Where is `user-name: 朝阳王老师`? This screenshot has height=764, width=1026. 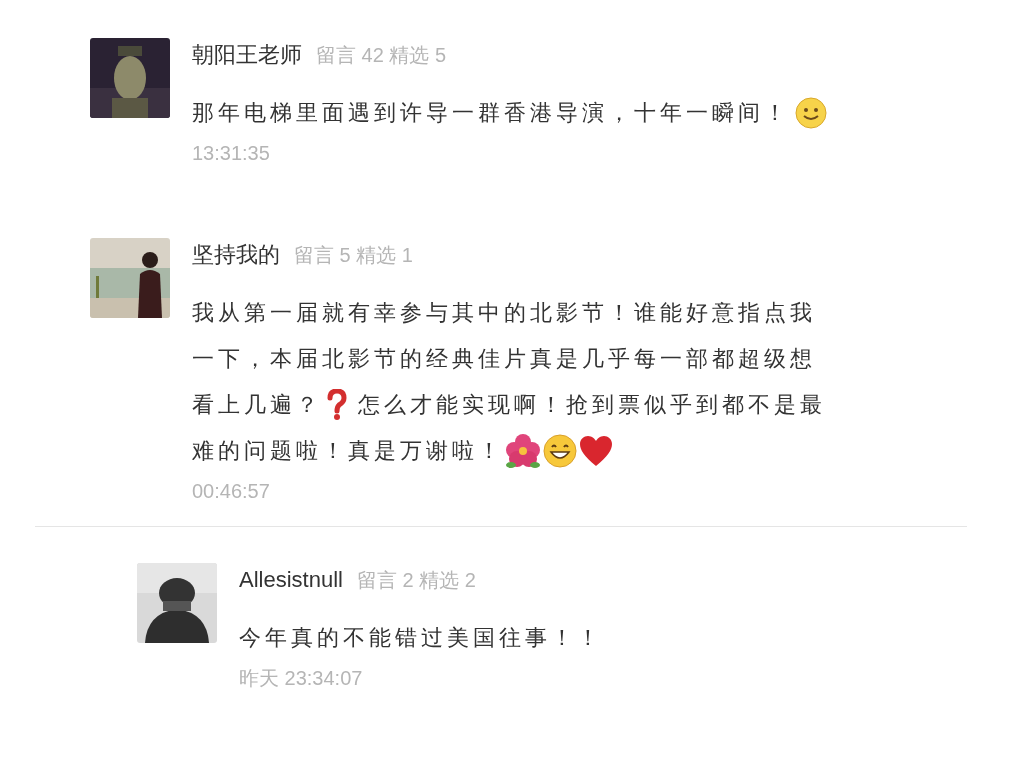 user-name: 朝阳王老师 is located at coordinates (247, 55).